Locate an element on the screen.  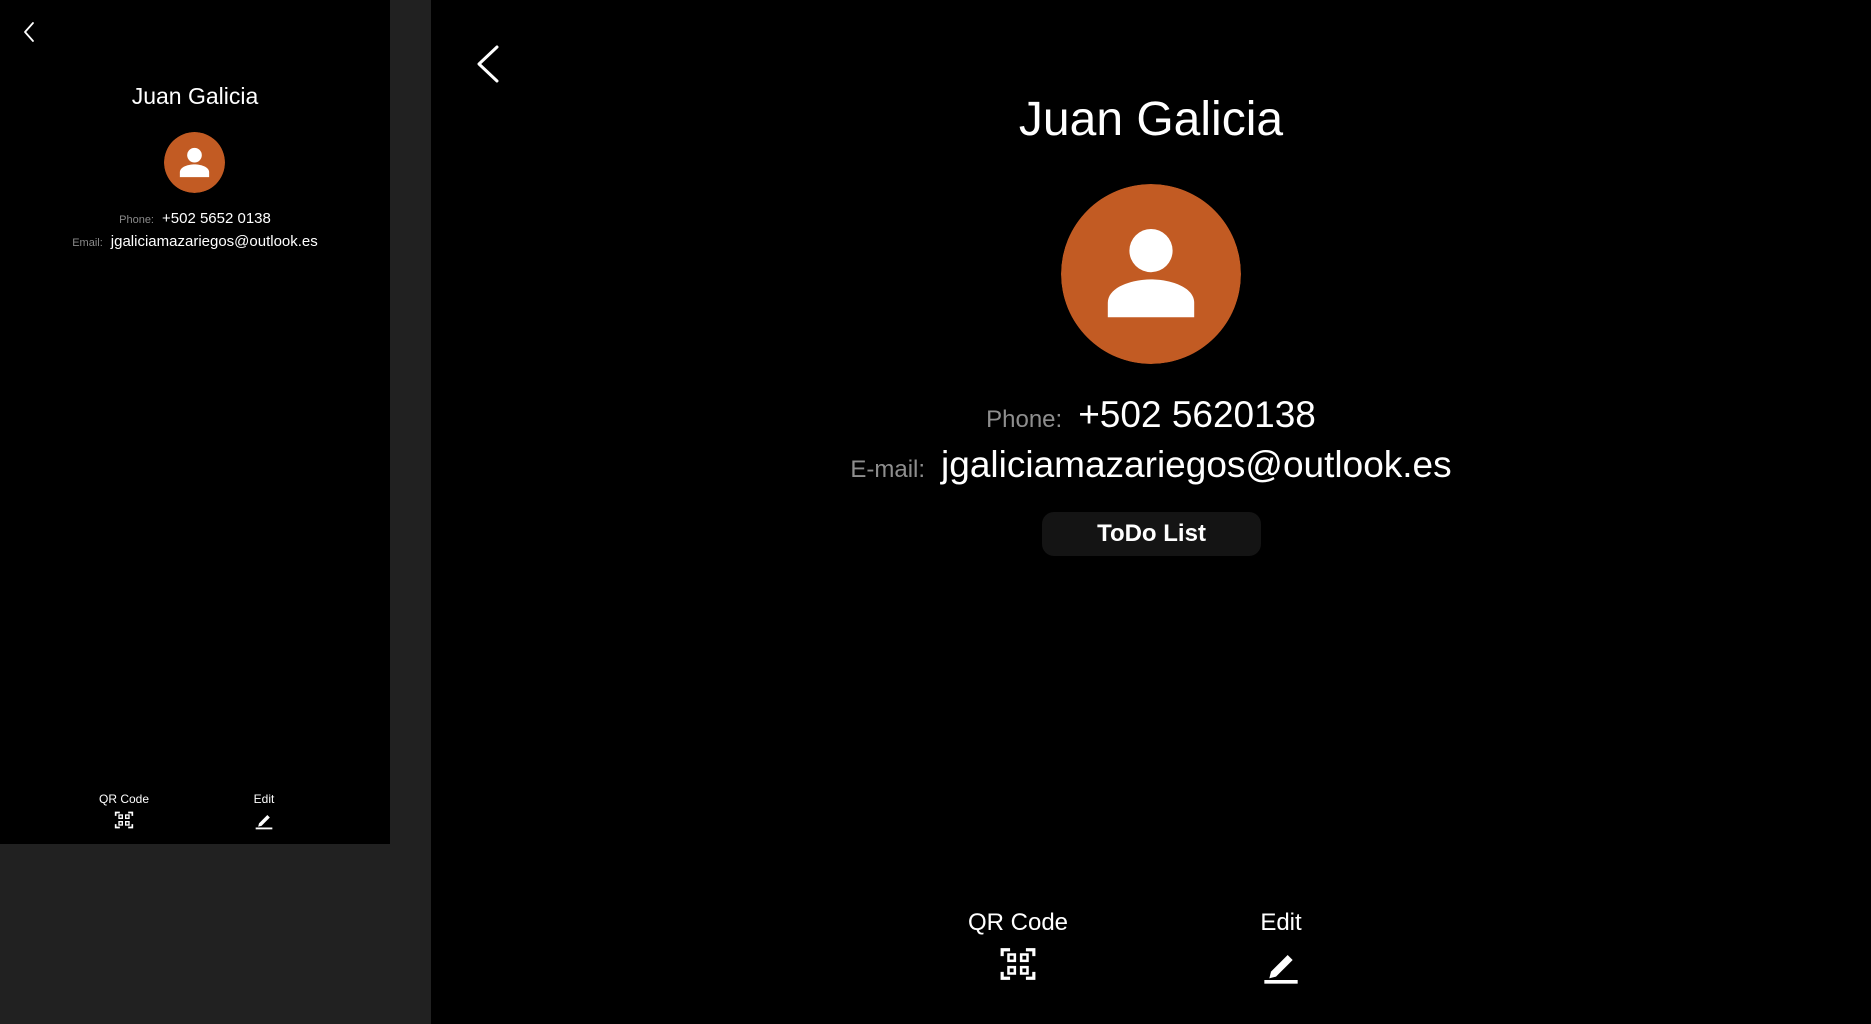
email-row: E-mail: jgaliciamazariegos@outlook.es is located at coordinates (1151, 465).